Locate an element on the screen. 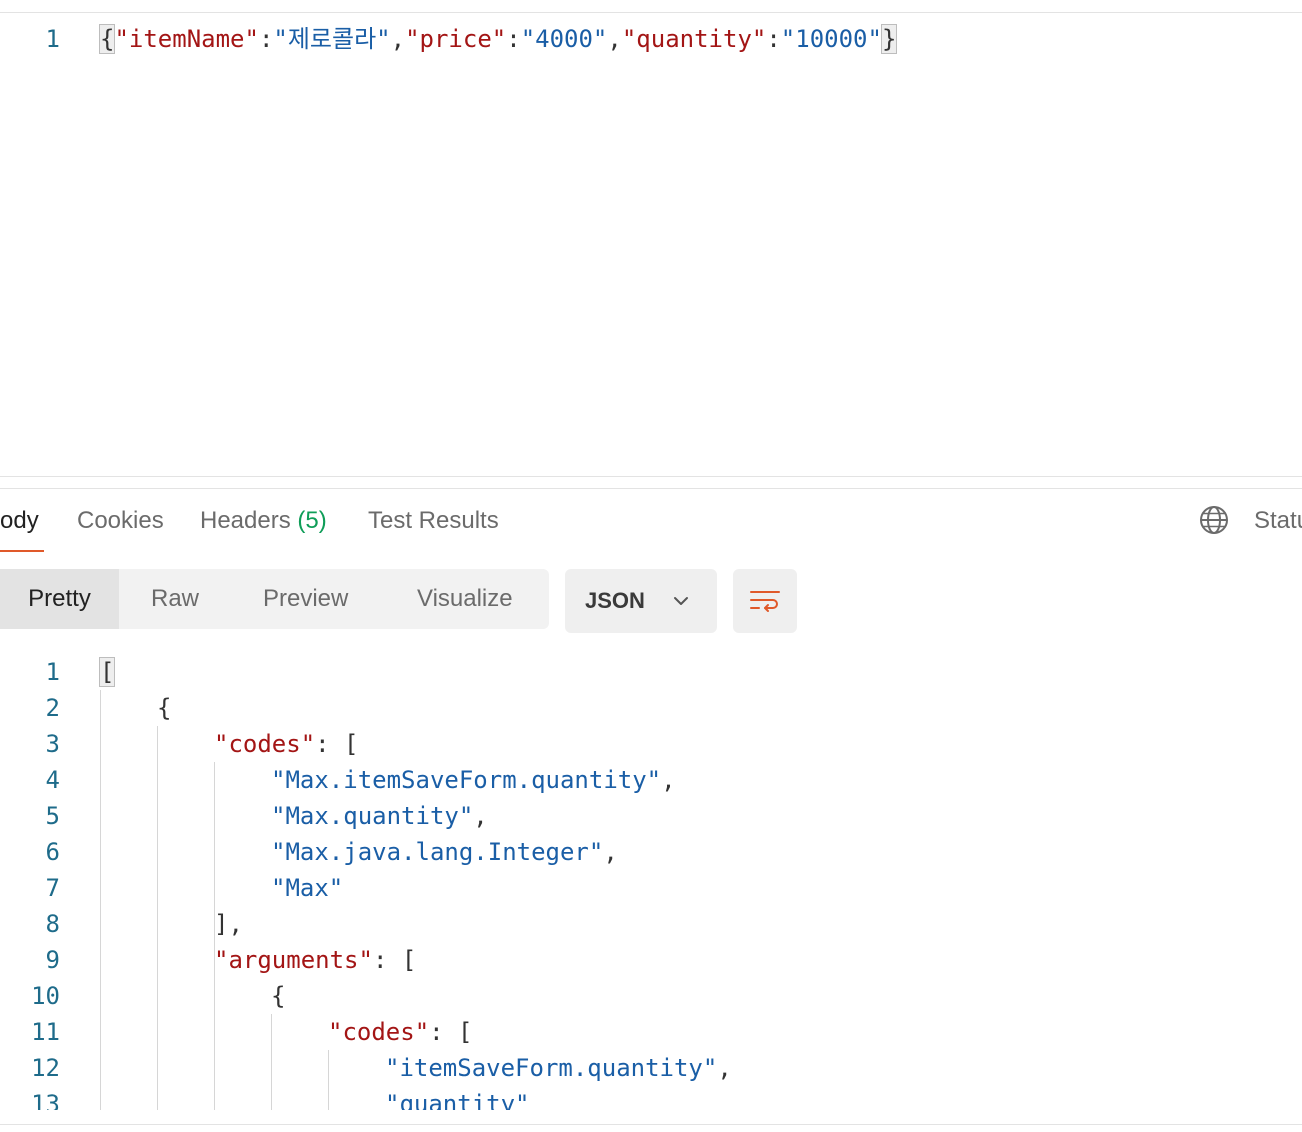  json-token: "price" is located at coordinates (456, 39).